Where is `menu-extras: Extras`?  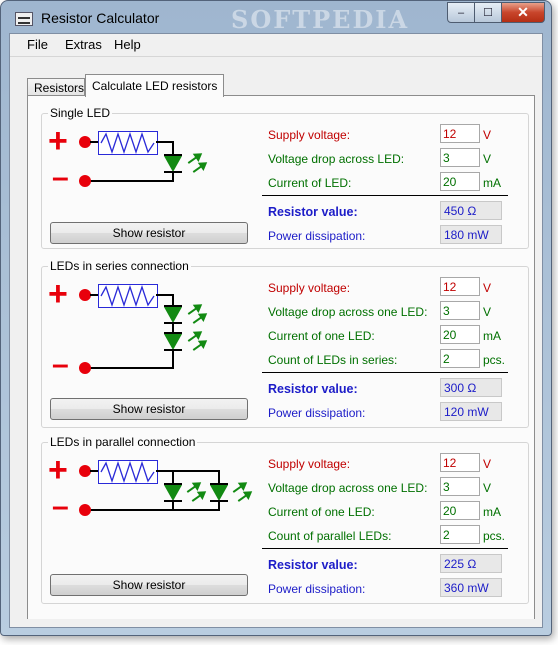 menu-extras: Extras is located at coordinates (83, 44).